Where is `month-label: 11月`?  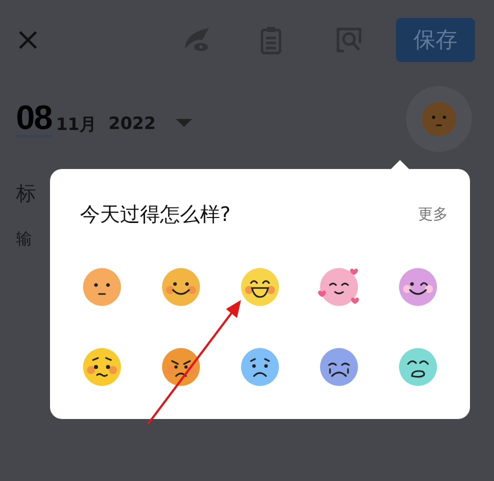 month-label: 11月 is located at coordinates (76, 124).